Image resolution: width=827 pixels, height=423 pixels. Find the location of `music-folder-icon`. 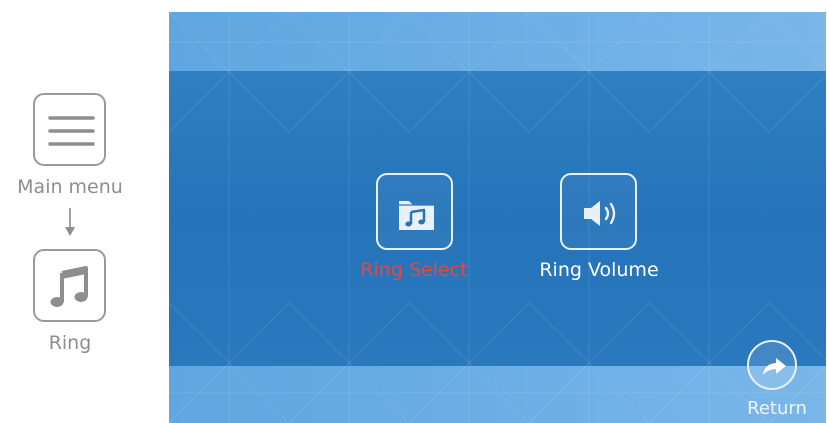

music-folder-icon is located at coordinates (416, 215).